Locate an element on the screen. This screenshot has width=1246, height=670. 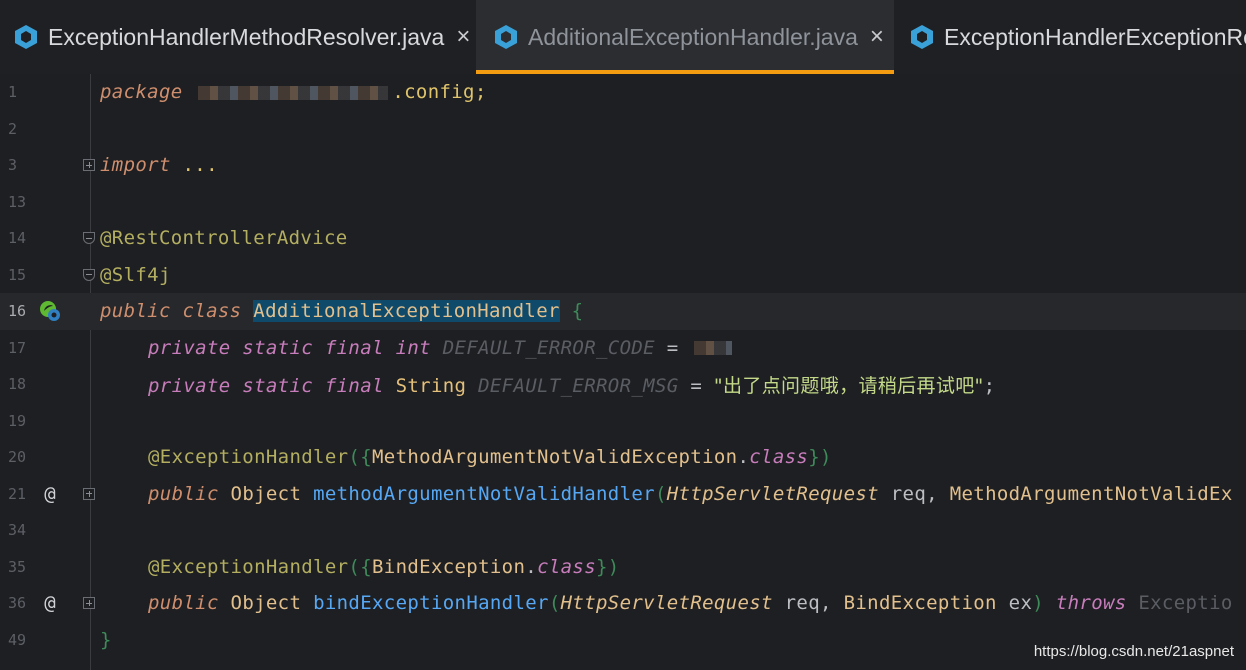
watermark: https://blog.csdn.net/21aspnet is located at coordinates (1133, 651).